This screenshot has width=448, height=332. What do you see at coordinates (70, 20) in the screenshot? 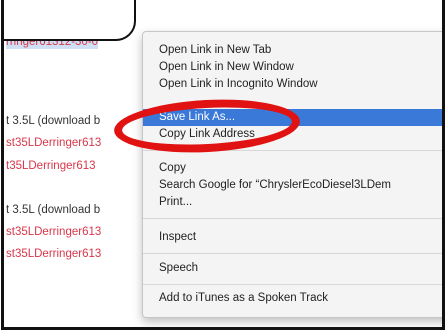
I see `tab-outline` at bounding box center [70, 20].